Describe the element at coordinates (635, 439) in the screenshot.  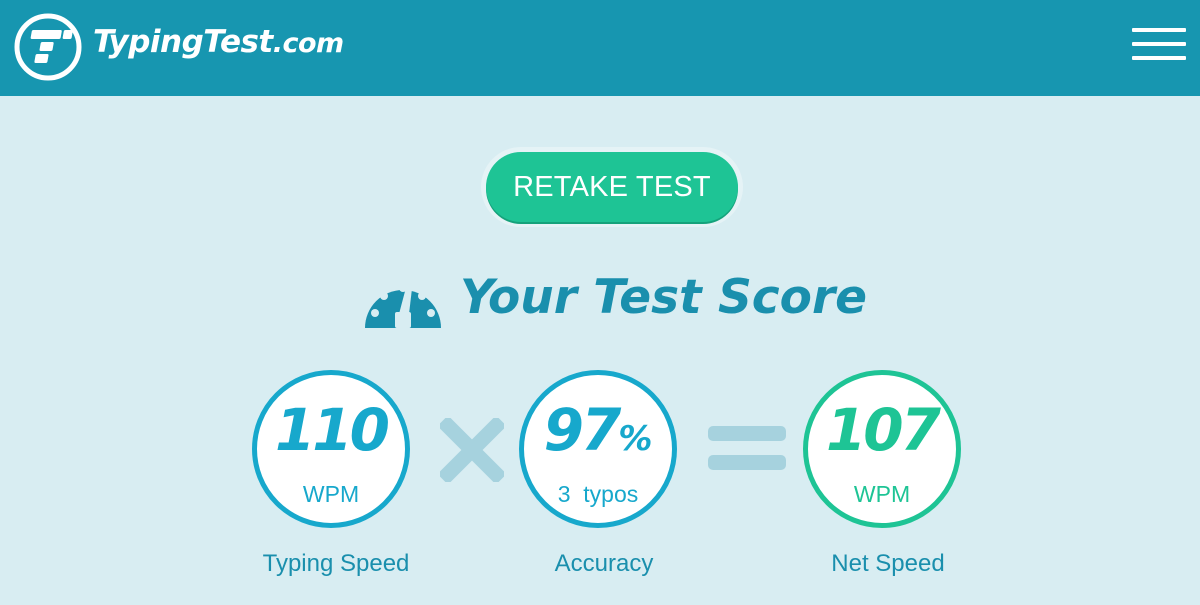
I see `accuracy-percent-sign: %` at that location.